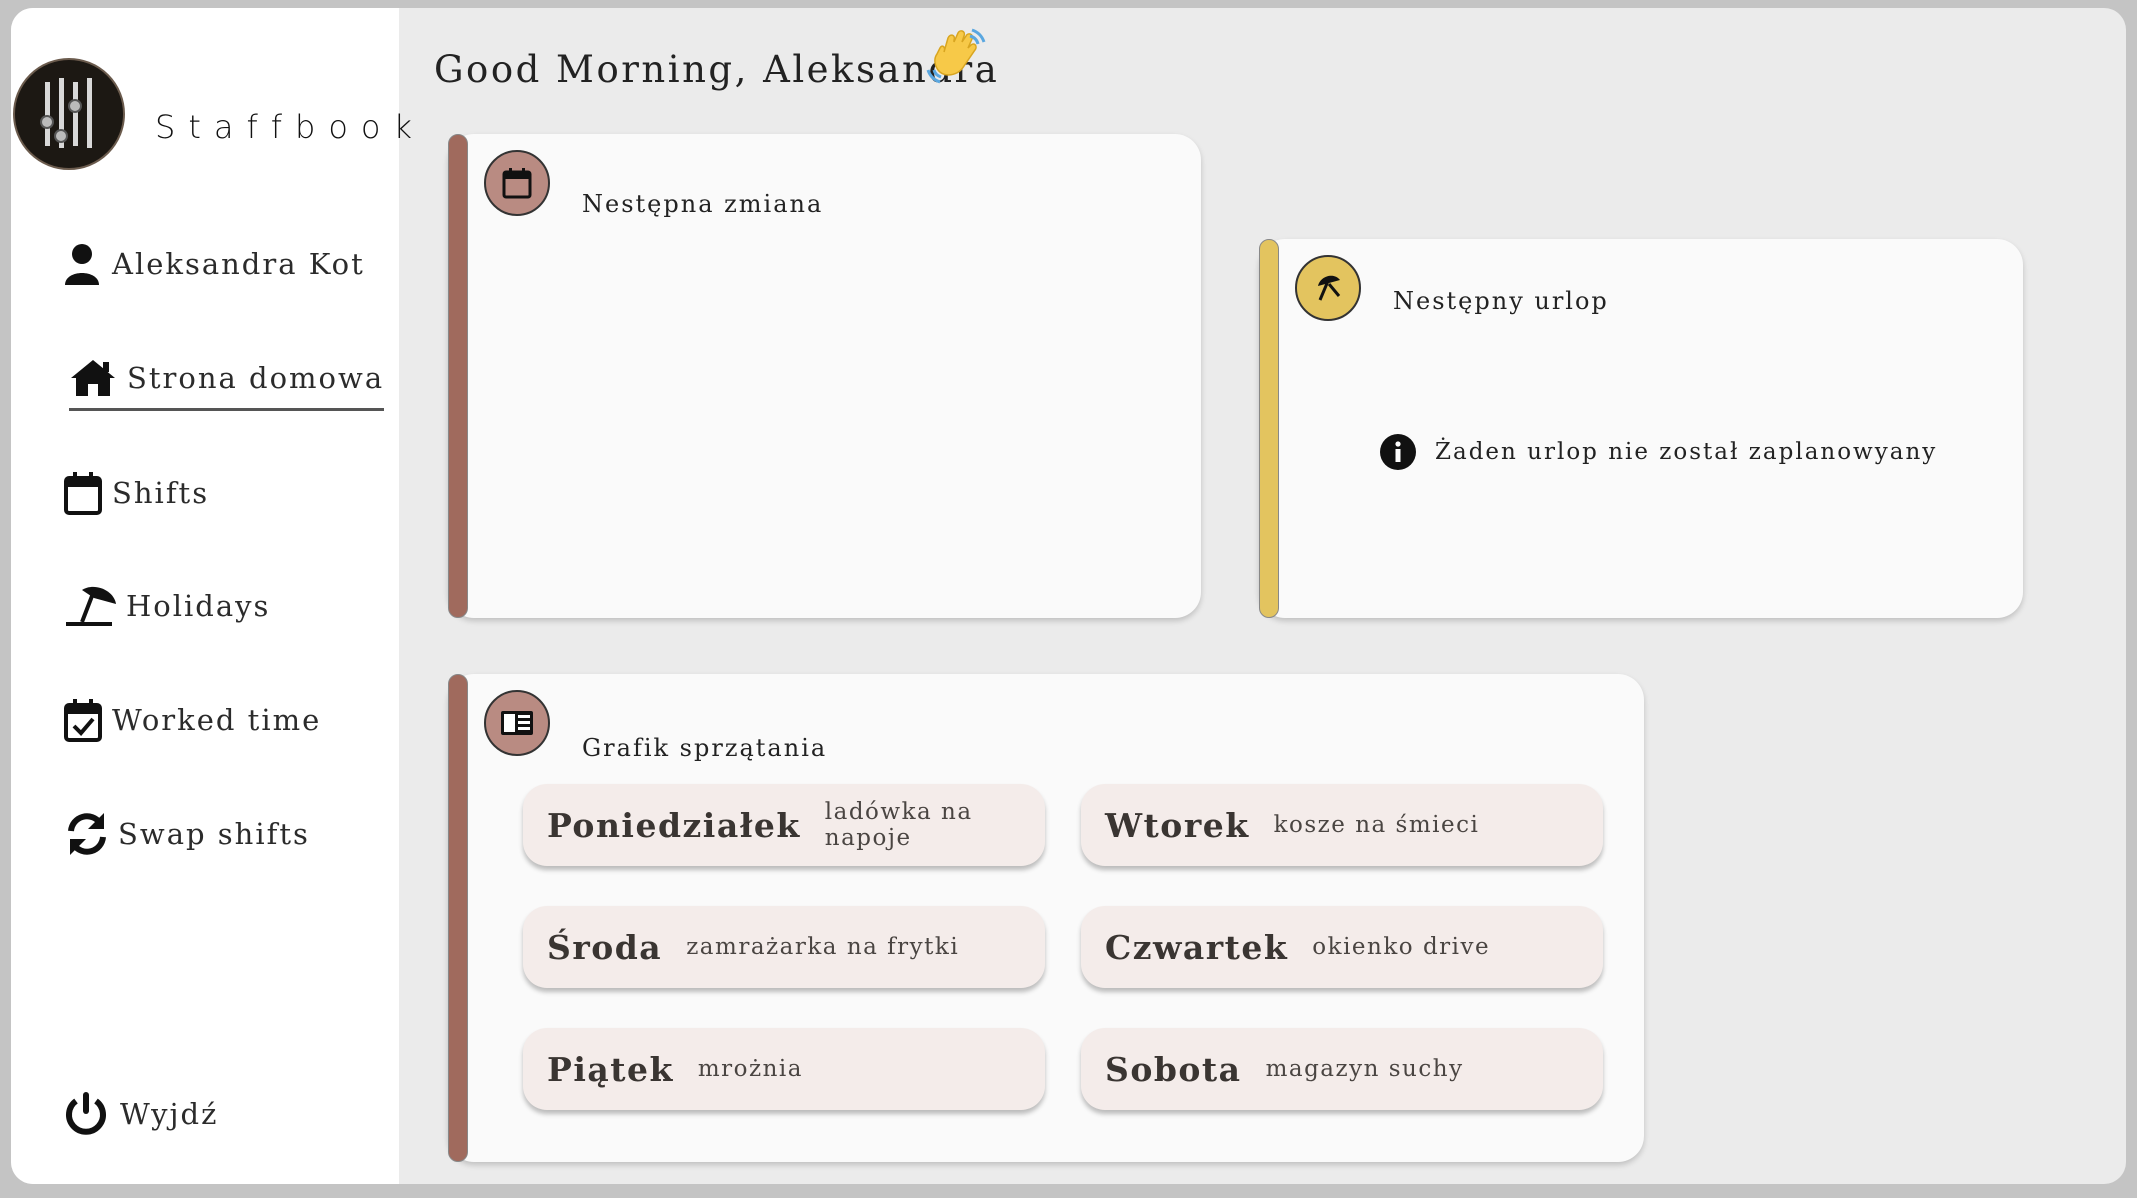  I want to click on sidebar-item-profile: Aleksandra Kot, so click(214, 264).